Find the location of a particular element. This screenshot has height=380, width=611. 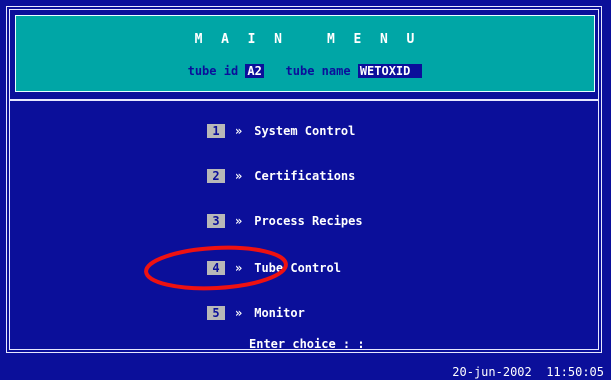

menu-item-tube-control: 4 » Tube Control is located at coordinates (274, 268).